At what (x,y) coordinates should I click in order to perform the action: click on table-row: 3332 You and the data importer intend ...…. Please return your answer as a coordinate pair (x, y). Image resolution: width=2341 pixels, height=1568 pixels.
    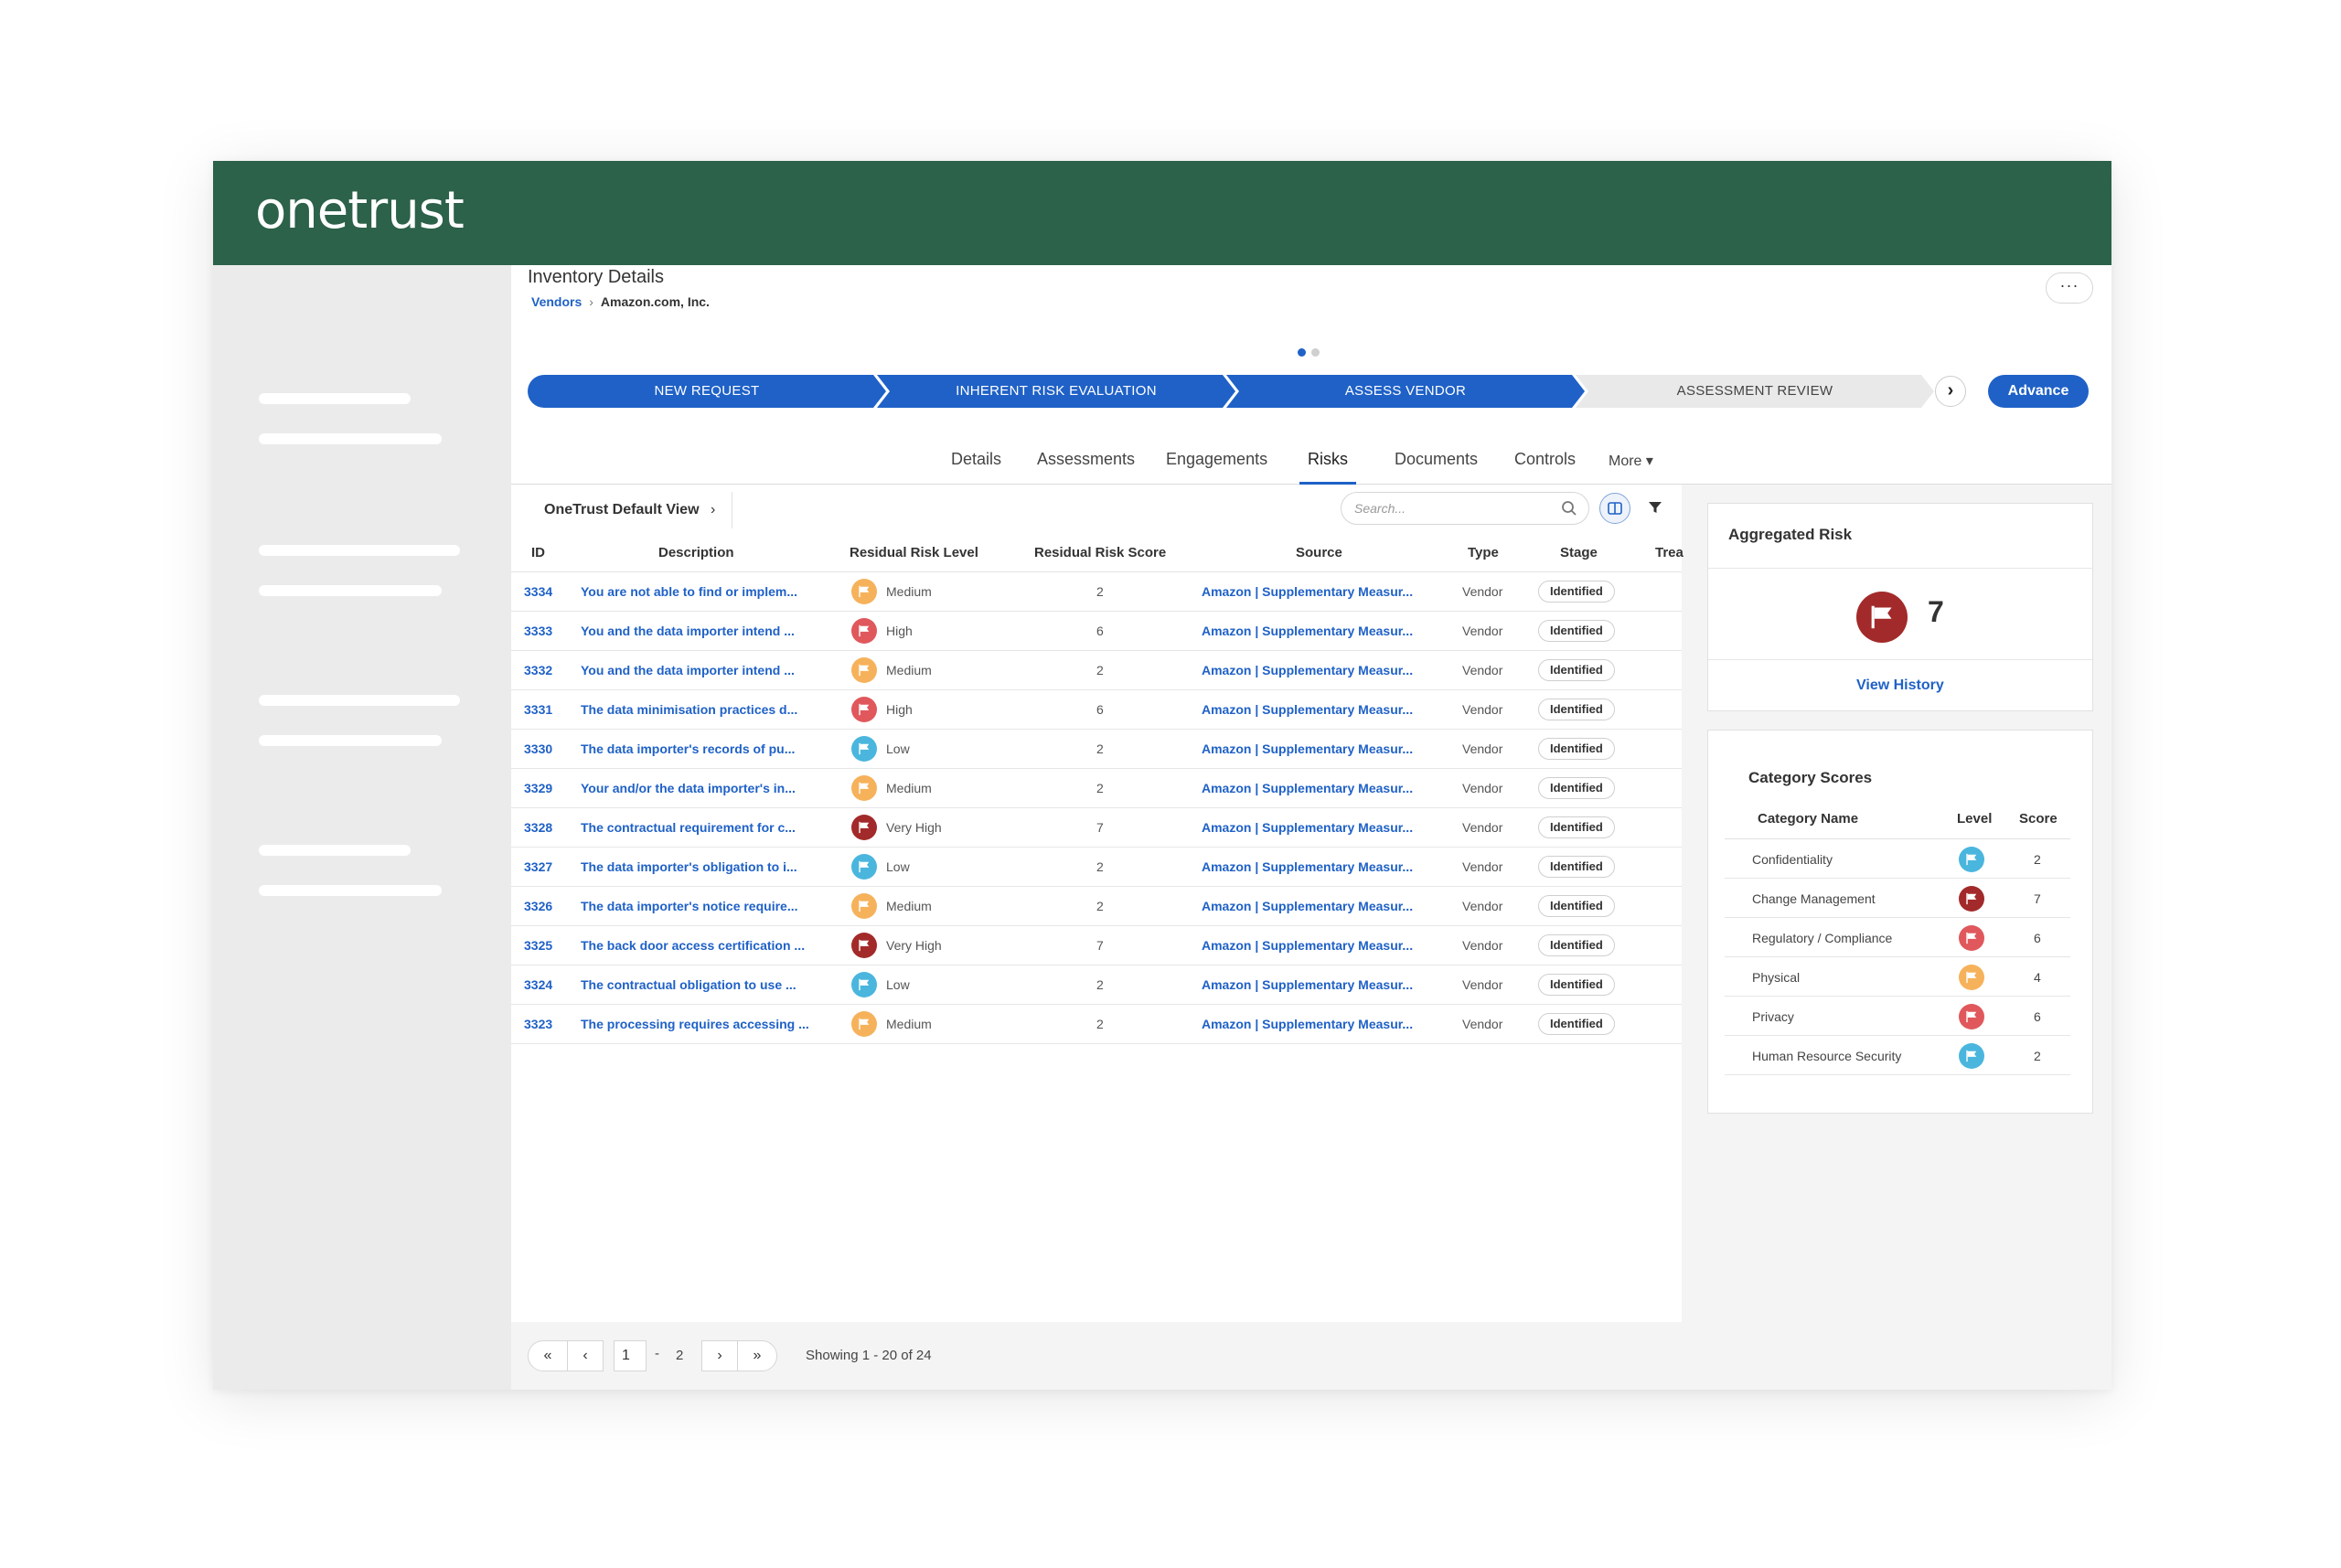
    Looking at the image, I should click on (1096, 670).